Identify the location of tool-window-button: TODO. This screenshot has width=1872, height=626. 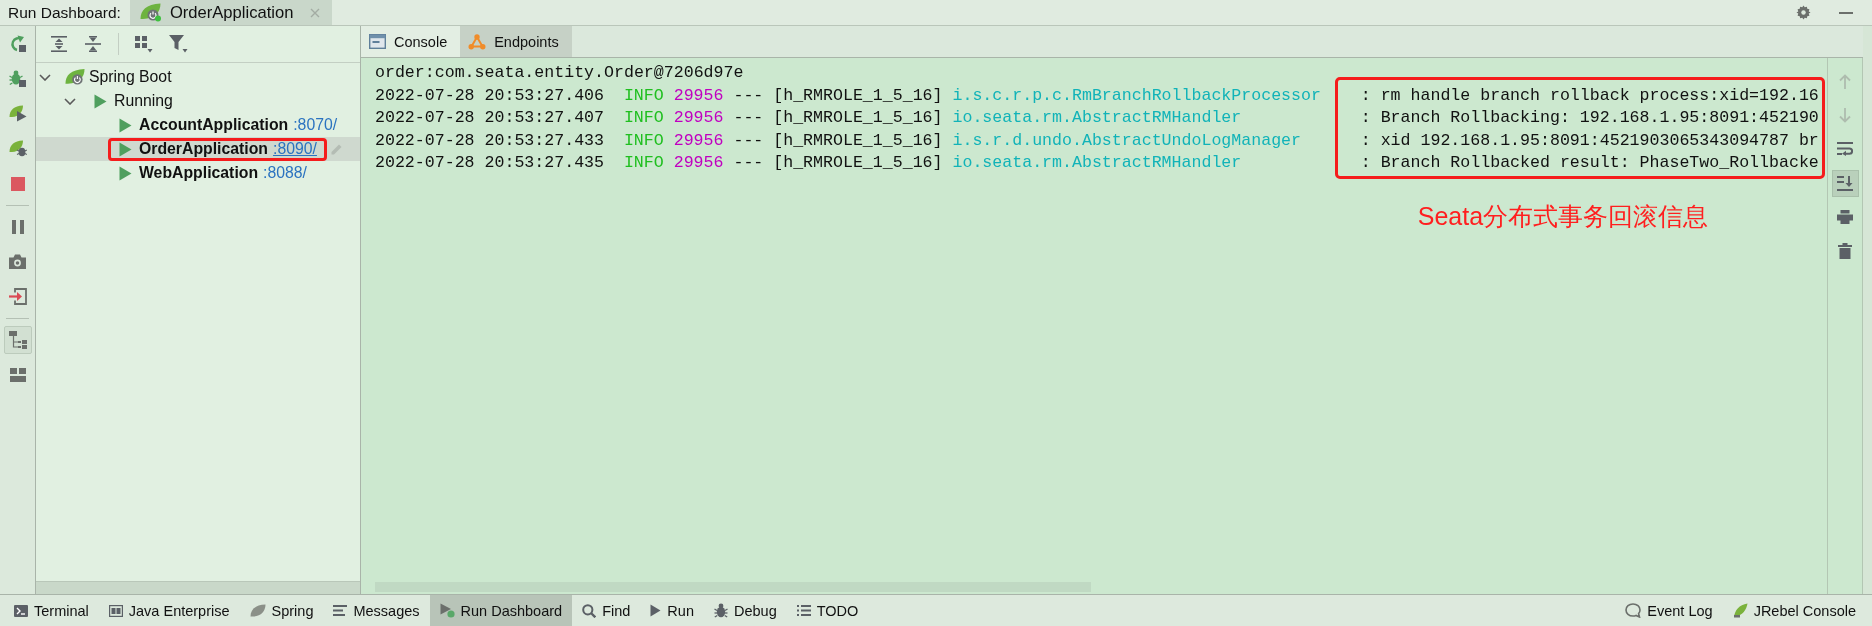
(827, 610).